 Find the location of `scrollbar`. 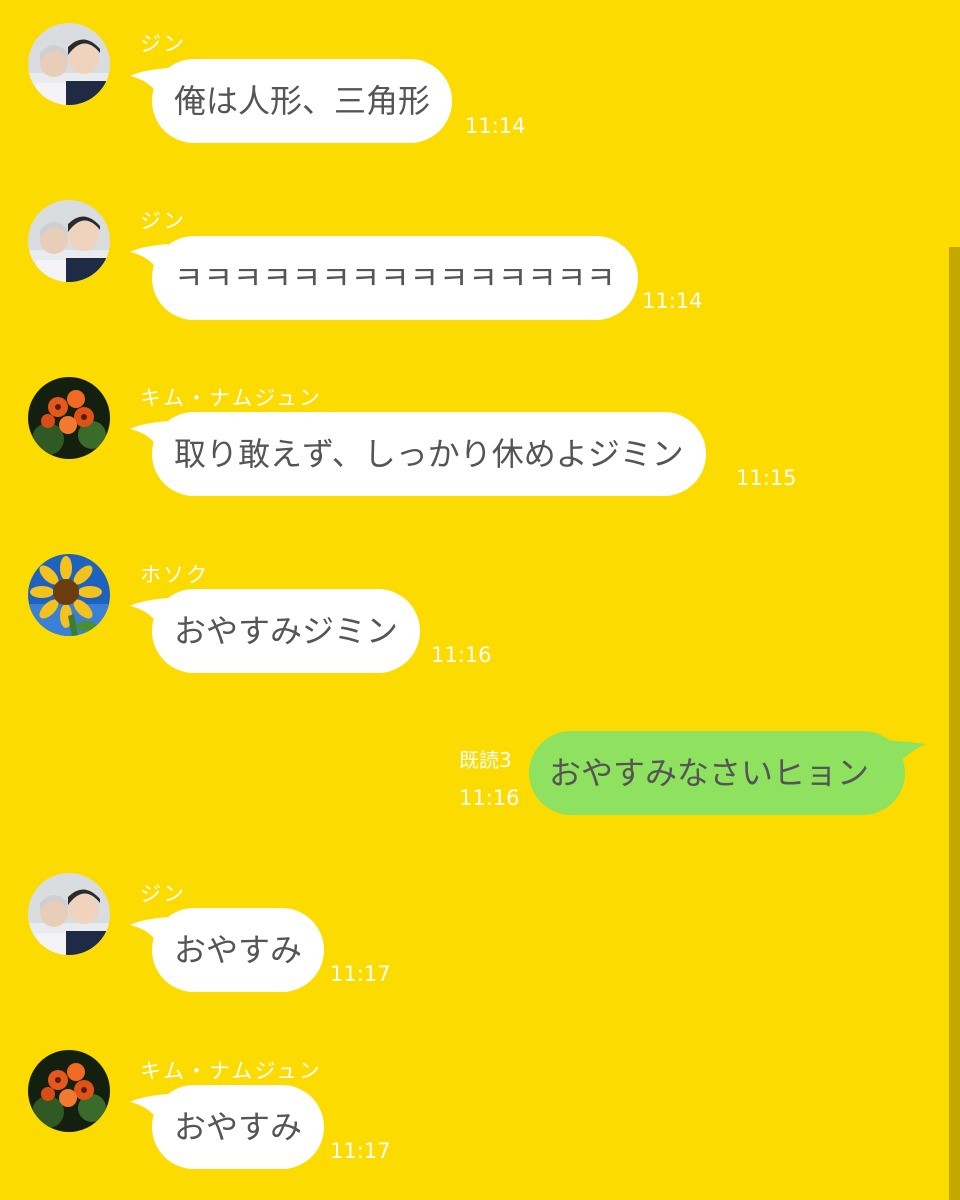

scrollbar is located at coordinates (954, 723).